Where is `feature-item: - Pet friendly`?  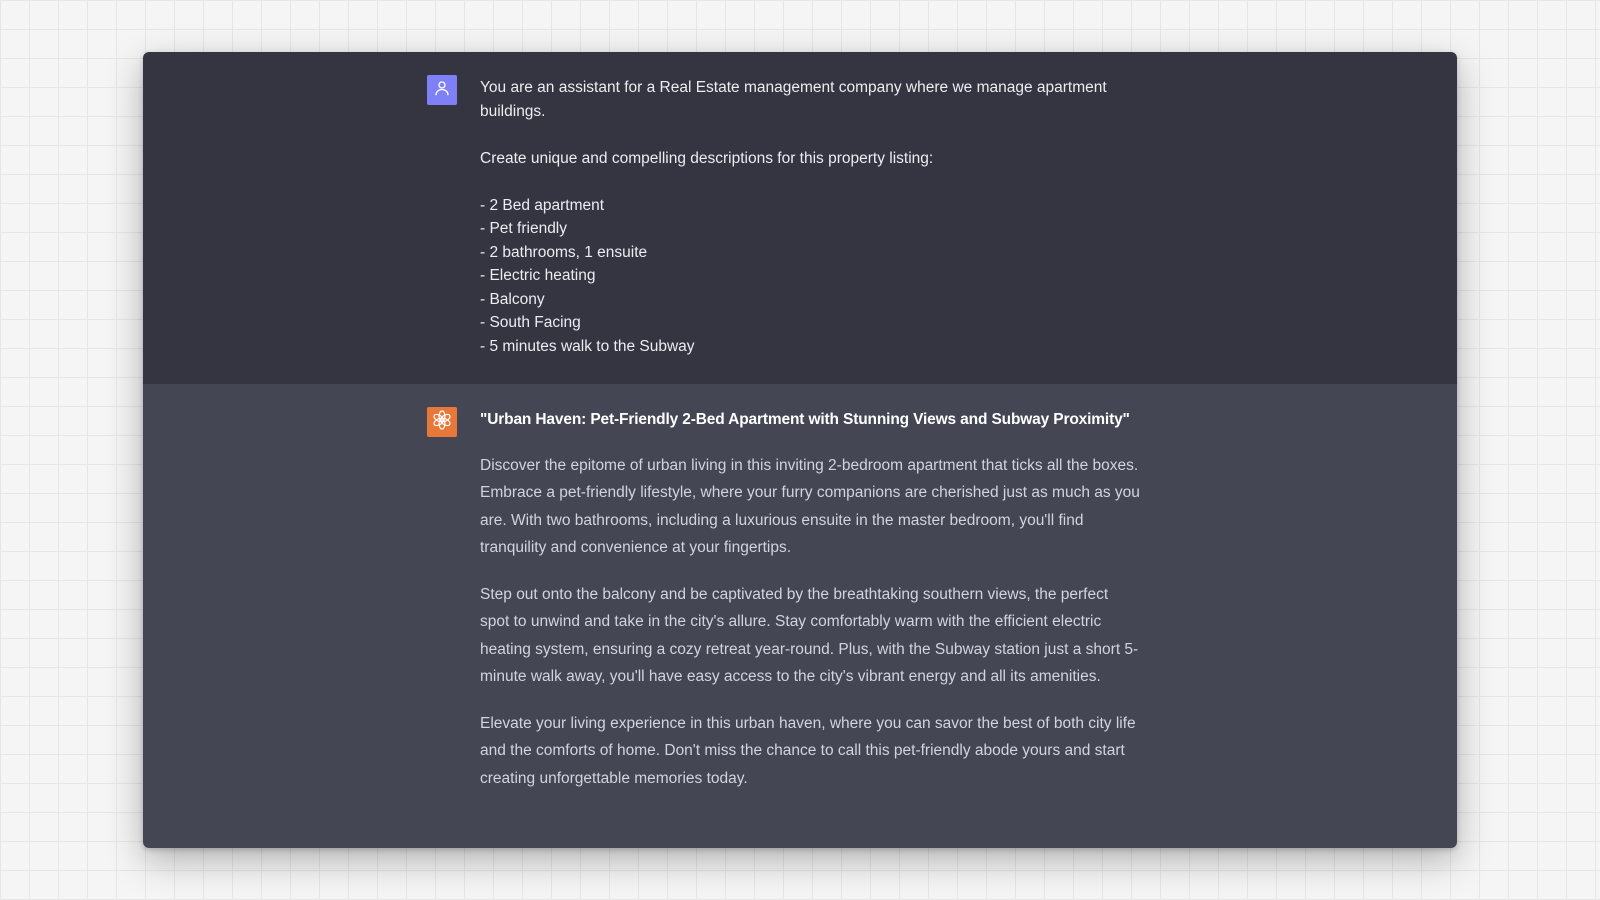 feature-item: - Pet friendly is located at coordinates (524, 228).